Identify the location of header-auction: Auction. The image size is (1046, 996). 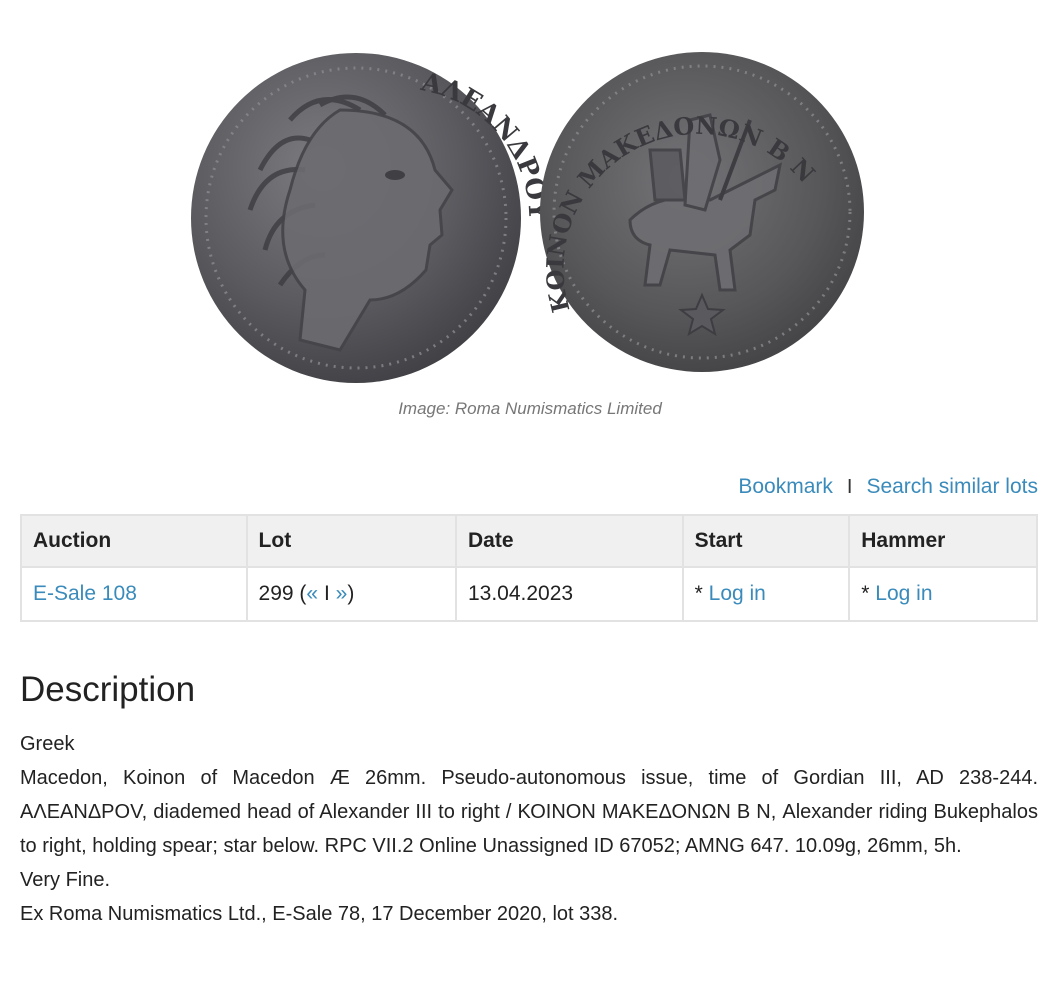
(134, 541).